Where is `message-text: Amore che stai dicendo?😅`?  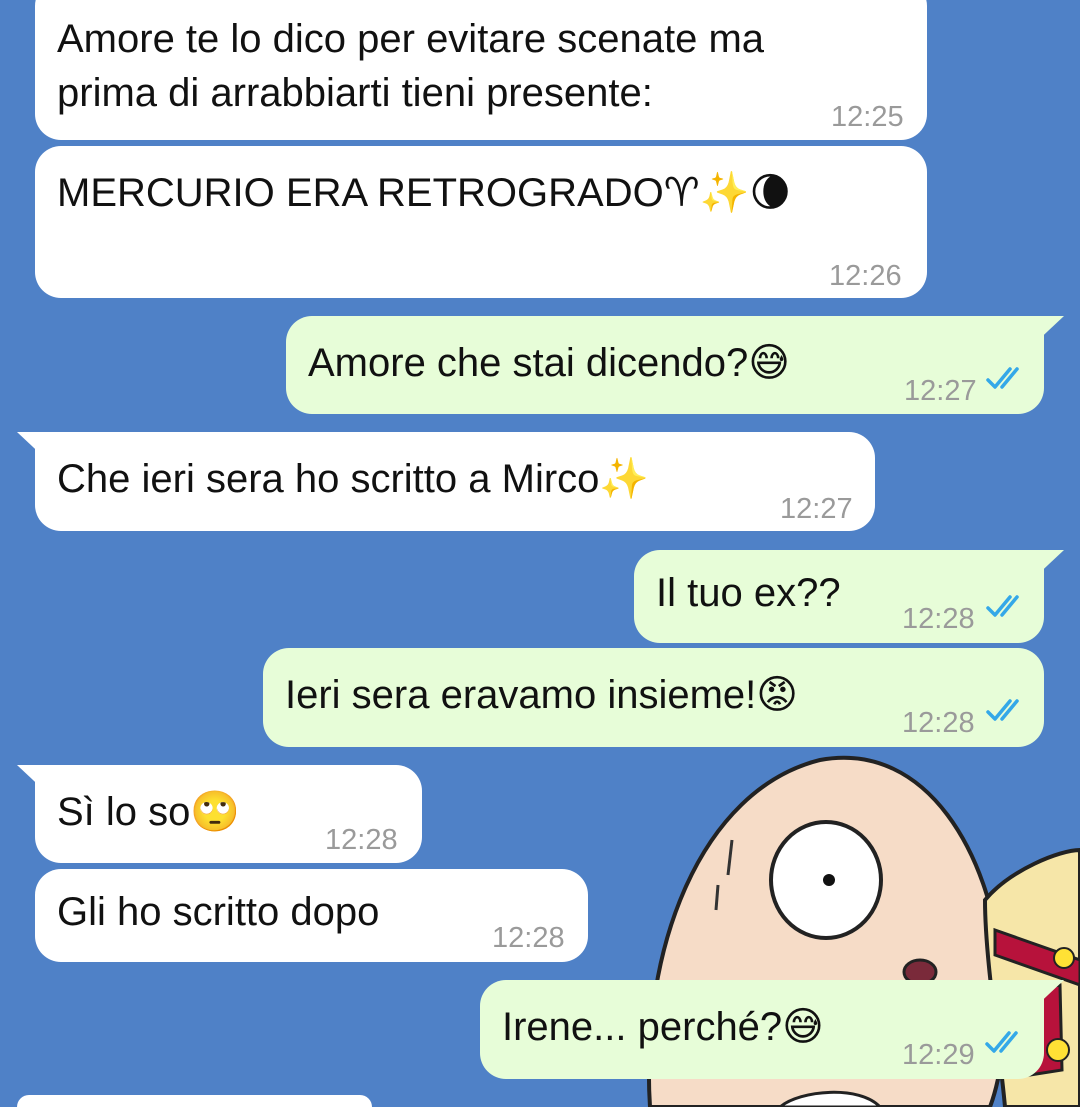
message-text: Amore che stai dicendo?😅 is located at coordinates (549, 363).